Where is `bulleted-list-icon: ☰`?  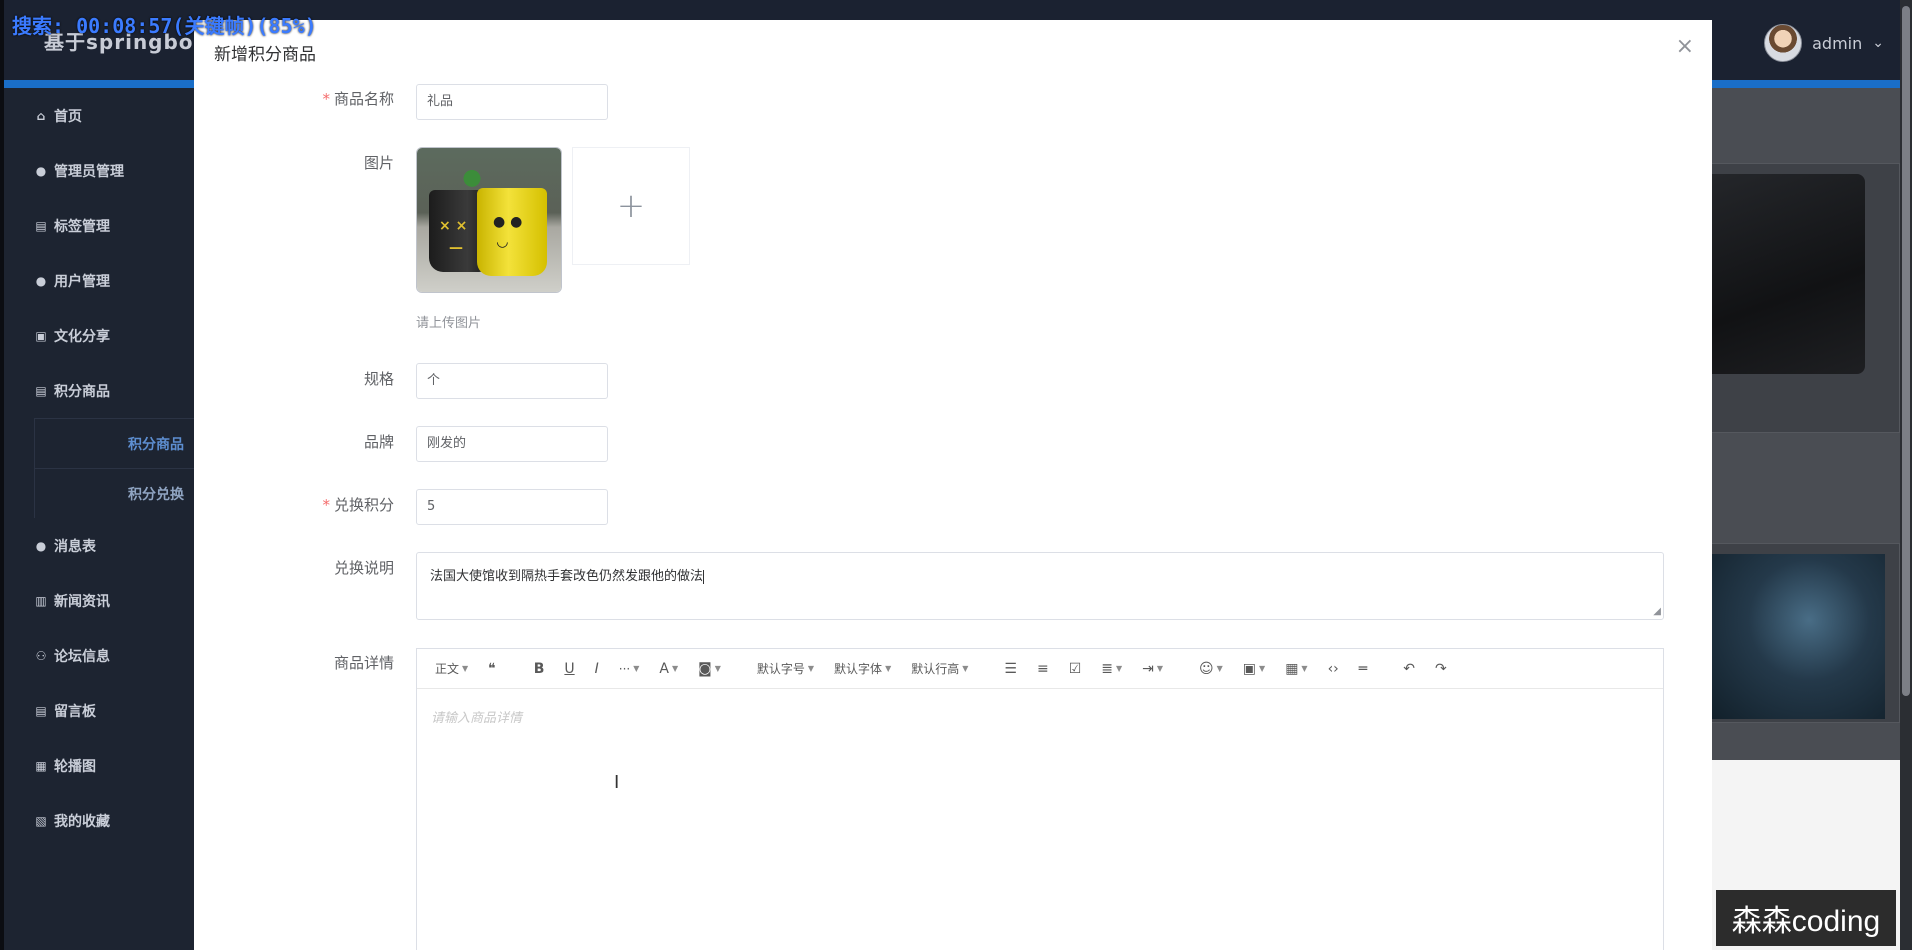 bulleted-list-icon: ☰ is located at coordinates (1010, 669).